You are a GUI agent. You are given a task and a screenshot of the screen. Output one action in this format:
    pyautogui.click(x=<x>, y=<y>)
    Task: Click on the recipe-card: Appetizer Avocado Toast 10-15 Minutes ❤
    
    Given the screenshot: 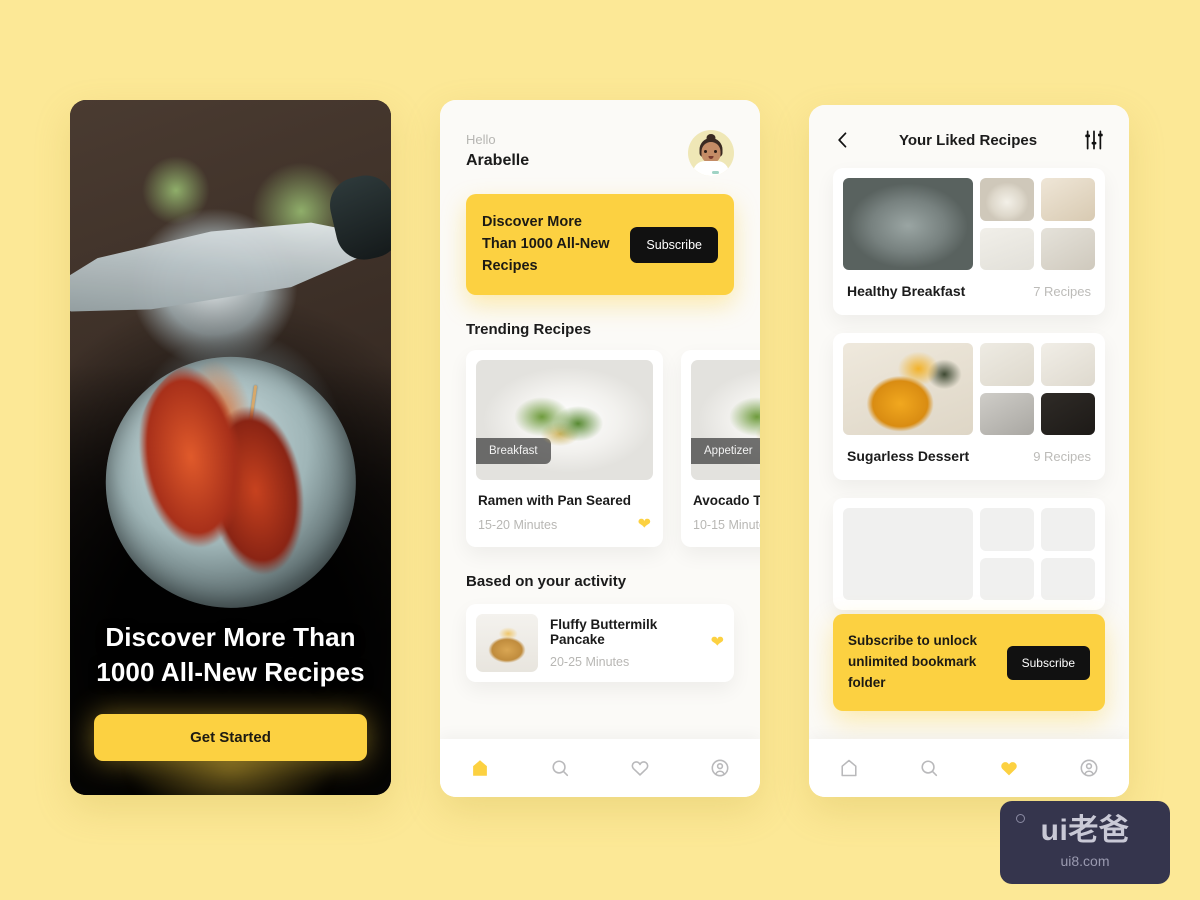 What is the action you would take?
    pyautogui.click(x=720, y=449)
    